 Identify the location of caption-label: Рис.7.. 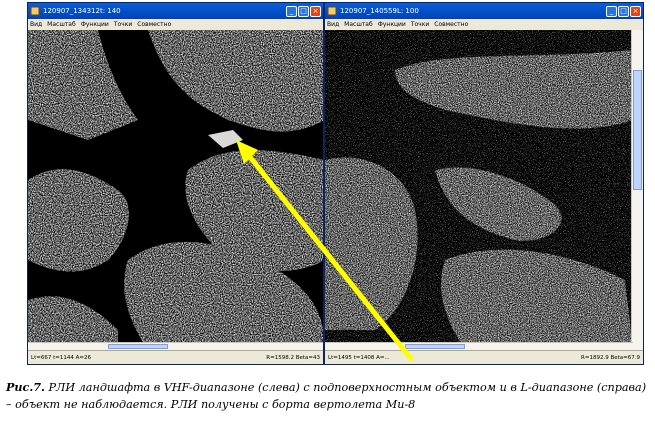
(25, 387).